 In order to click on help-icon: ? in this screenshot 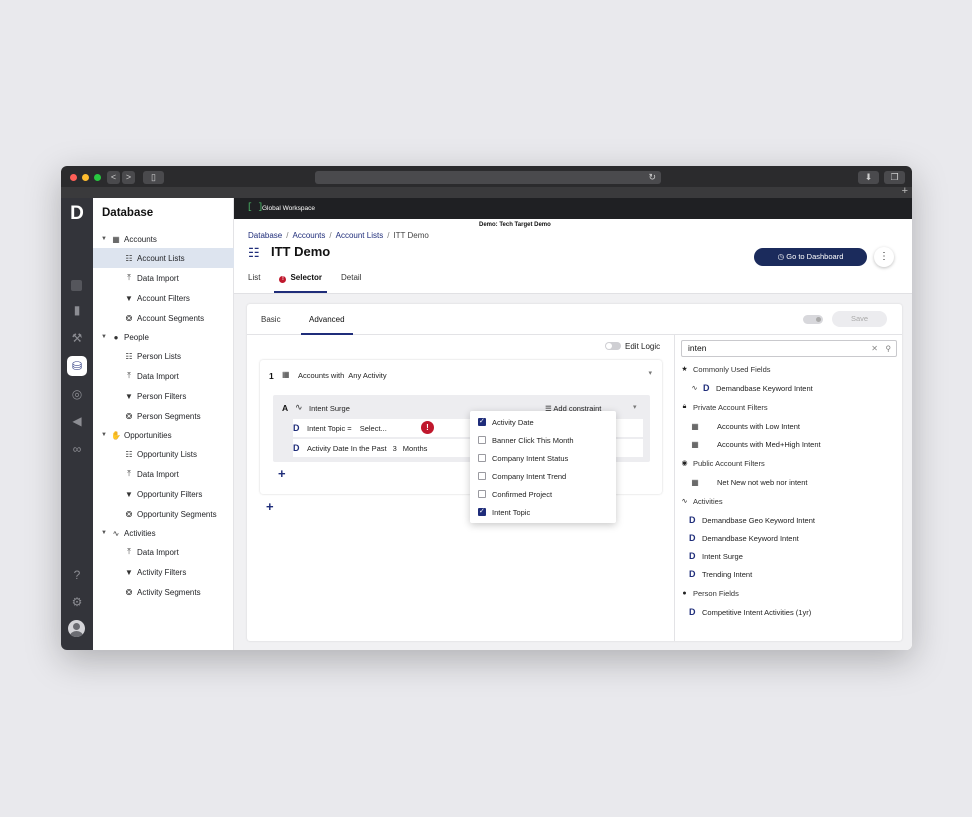, I will do `click(77, 575)`.